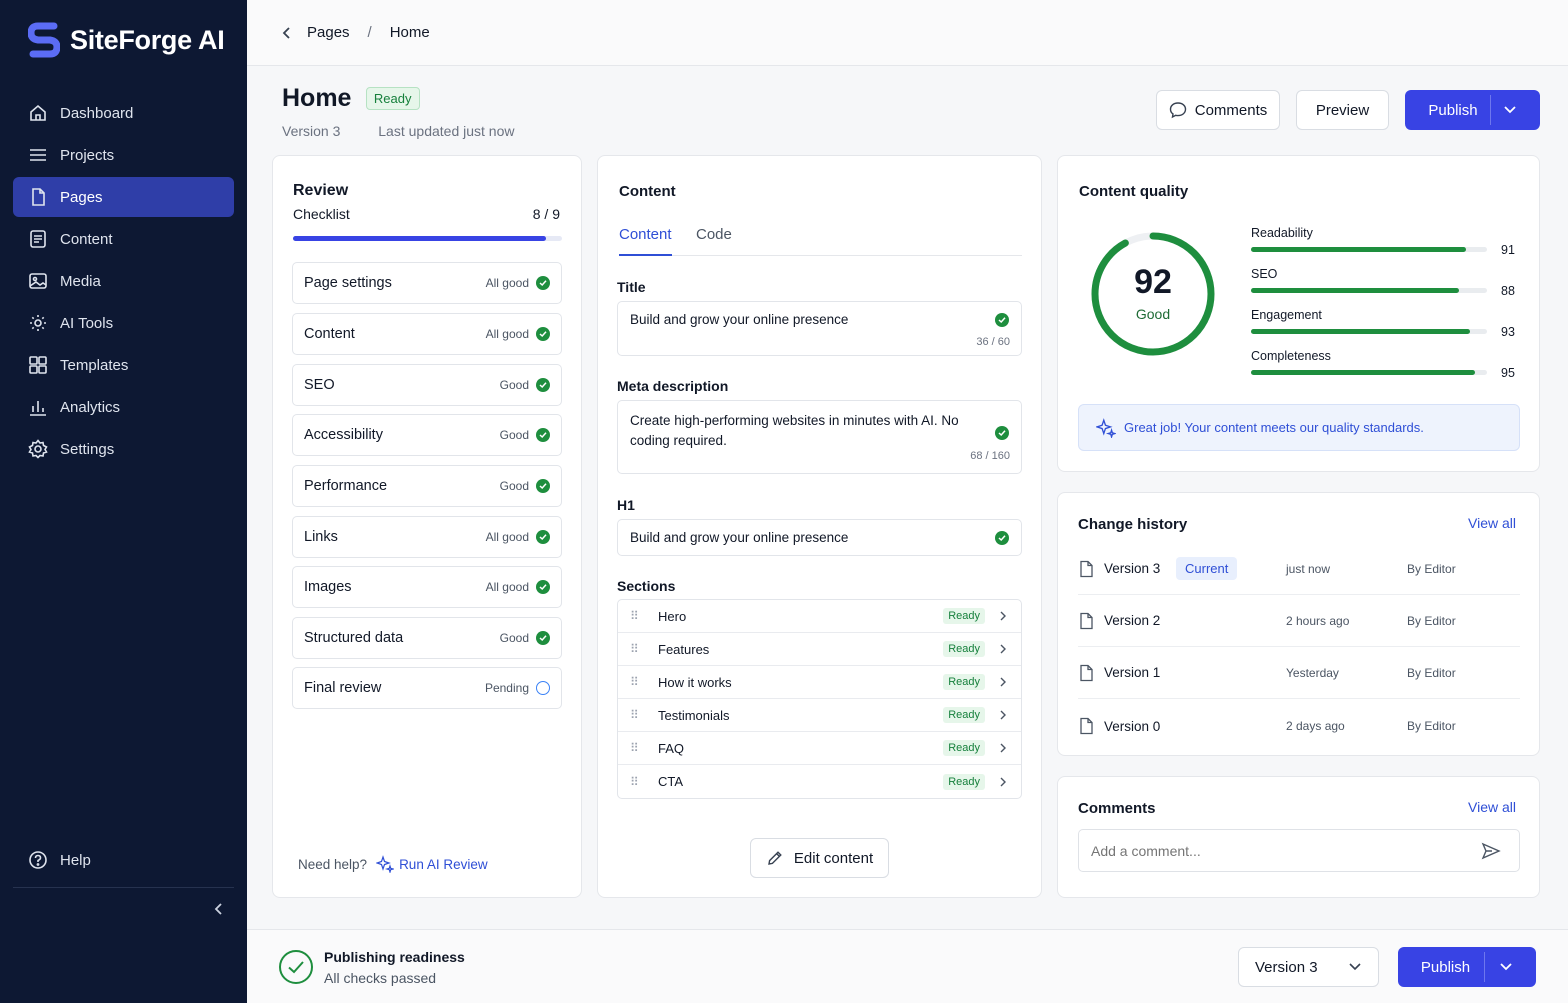  What do you see at coordinates (819, 715) in the screenshot?
I see `section-row-testimonials: ⠿ Testimonials Ready` at bounding box center [819, 715].